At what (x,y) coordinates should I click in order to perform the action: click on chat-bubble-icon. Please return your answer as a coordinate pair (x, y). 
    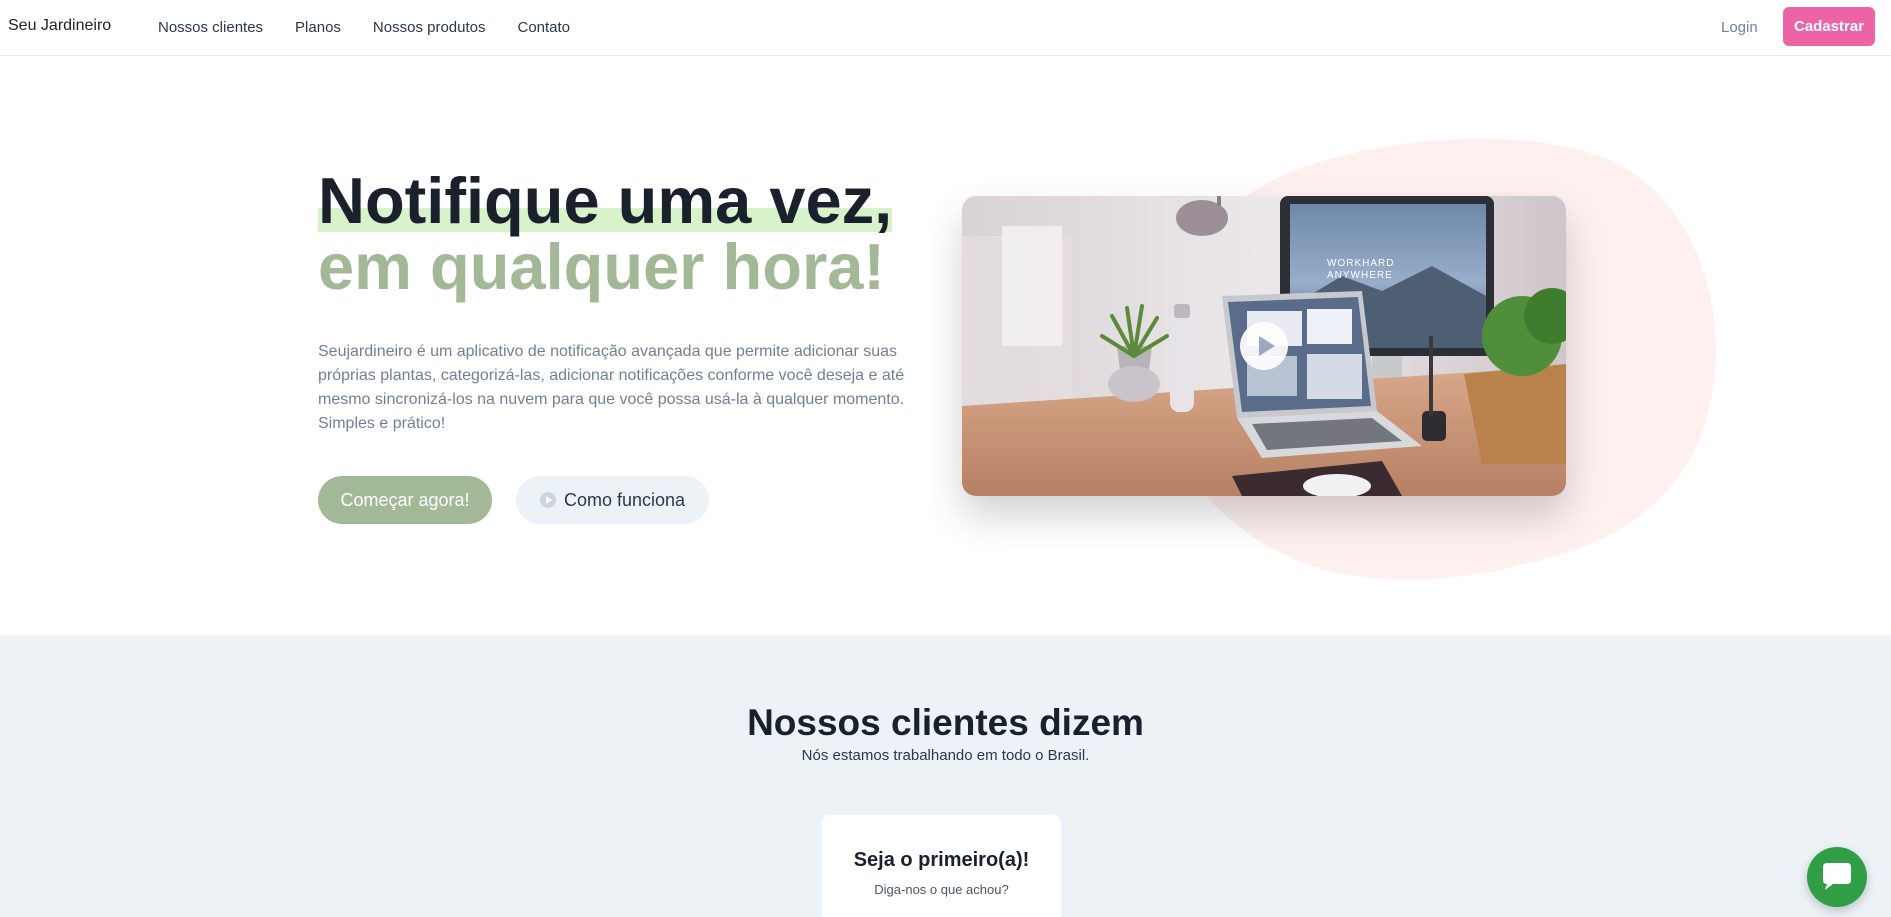
    Looking at the image, I should click on (1837, 876).